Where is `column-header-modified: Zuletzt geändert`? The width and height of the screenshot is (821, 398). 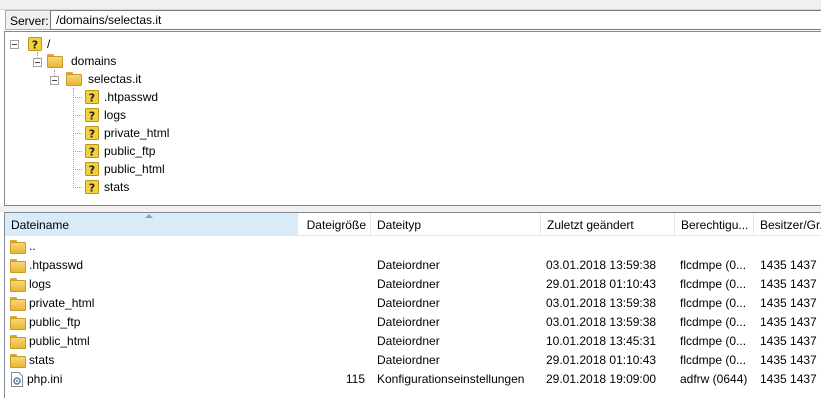
column-header-modified: Zuletzt geändert is located at coordinates (608, 224).